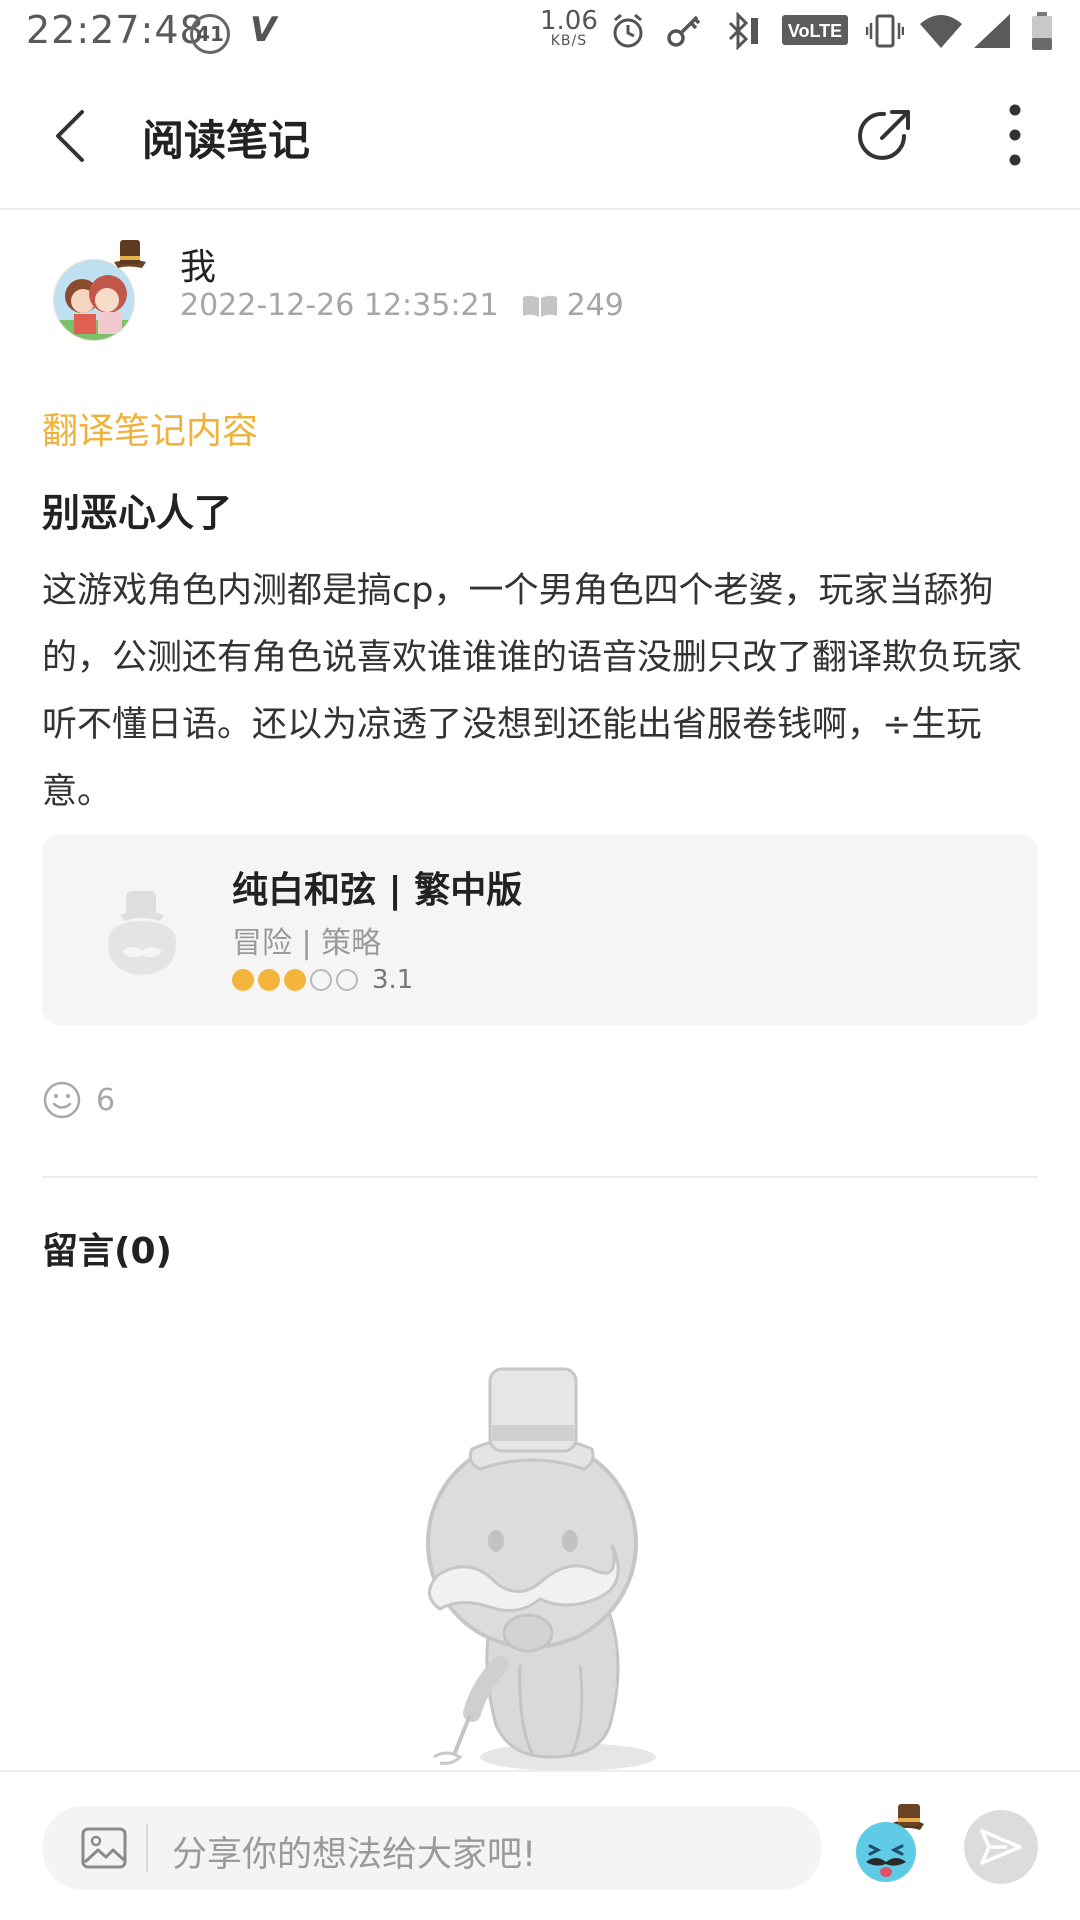  I want to click on network-speed-unit: KB/S, so click(569, 41).